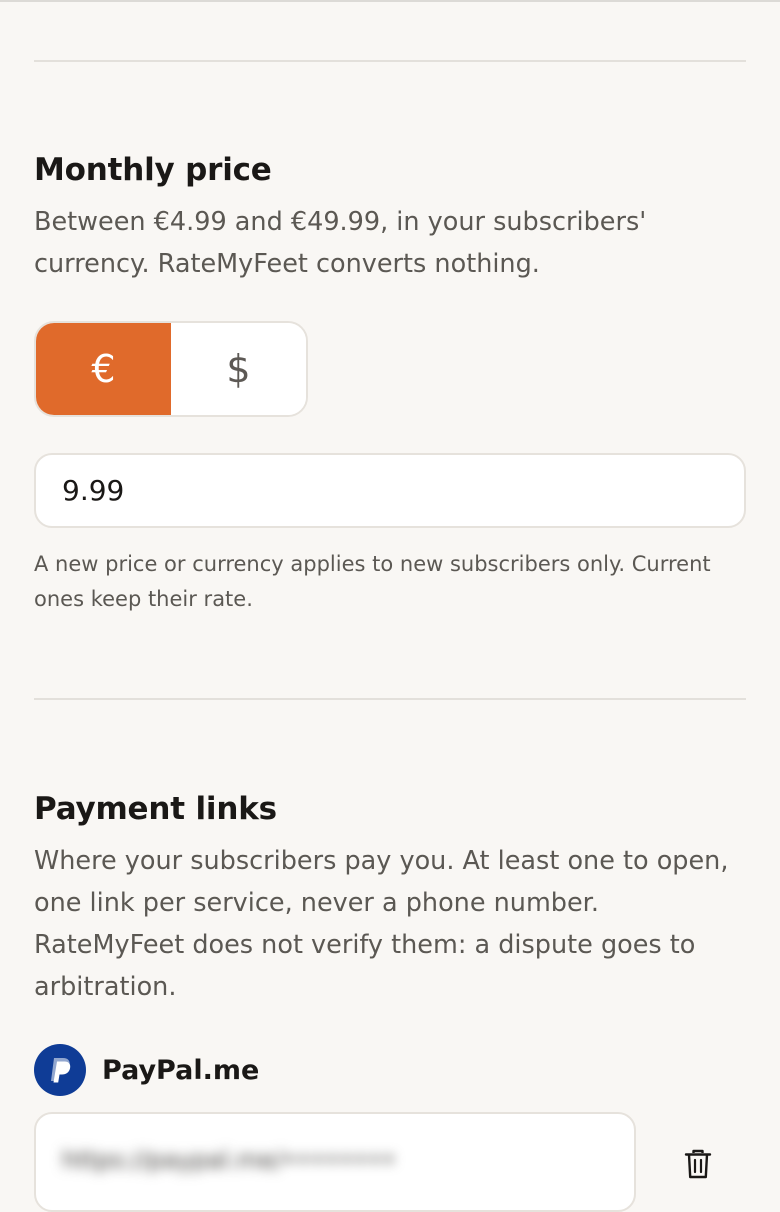 This screenshot has width=780, height=1212. What do you see at coordinates (155, 809) in the screenshot?
I see `payment-links-title: Payment links` at bounding box center [155, 809].